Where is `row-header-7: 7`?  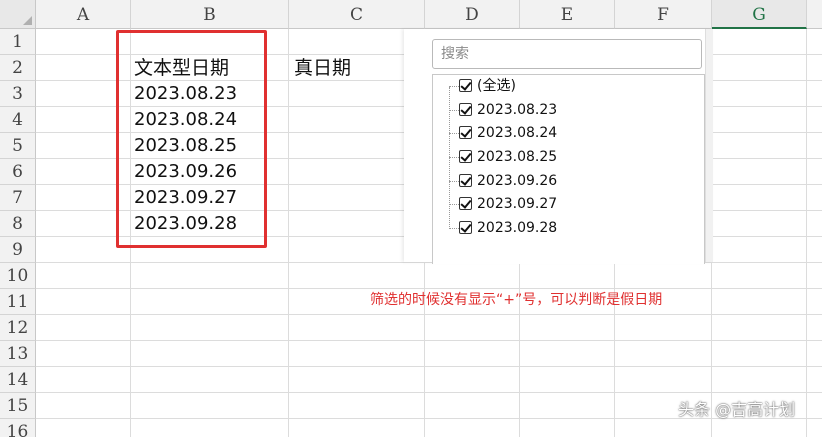 row-header-7: 7 is located at coordinates (18, 198).